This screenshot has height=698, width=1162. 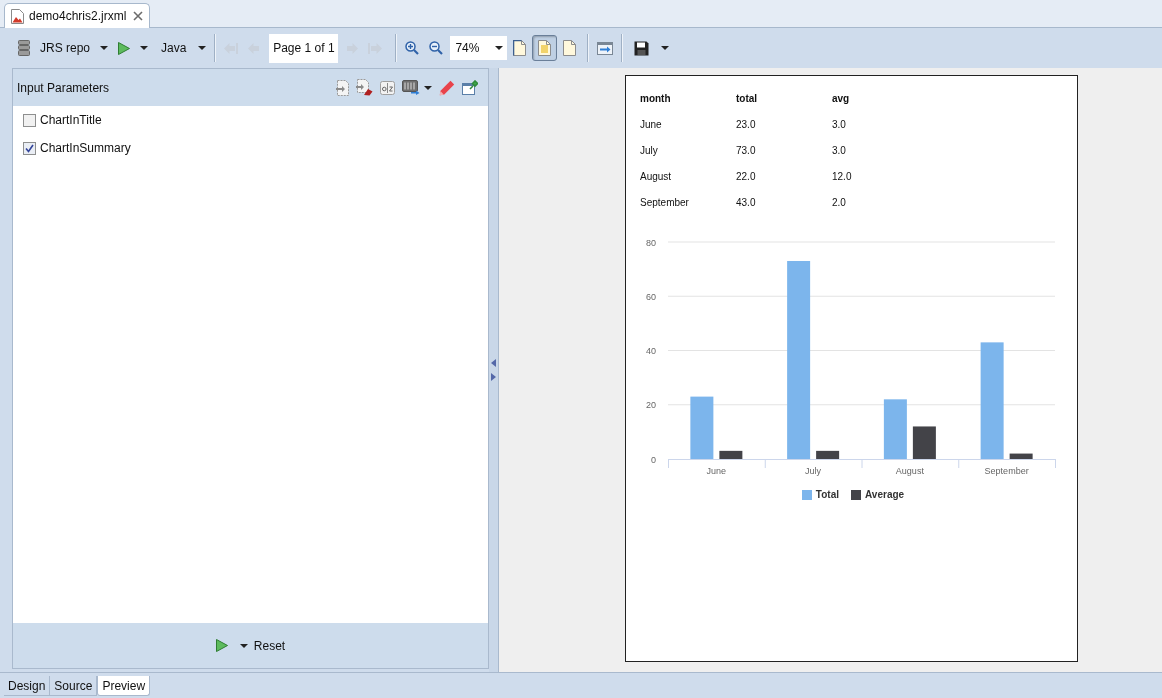 I want to click on parameters-layout-dropdown, so click(x=417, y=87).